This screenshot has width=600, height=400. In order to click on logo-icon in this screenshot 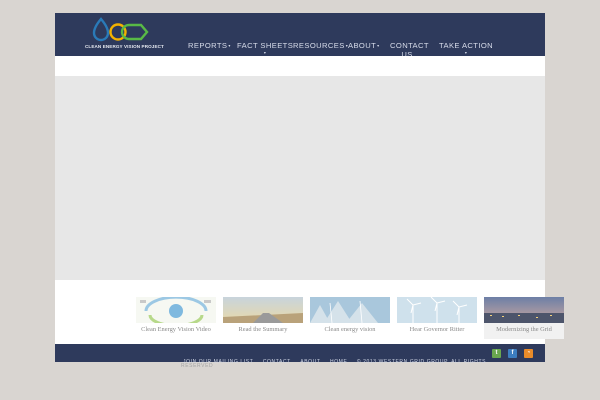, I will do `click(120, 29)`.